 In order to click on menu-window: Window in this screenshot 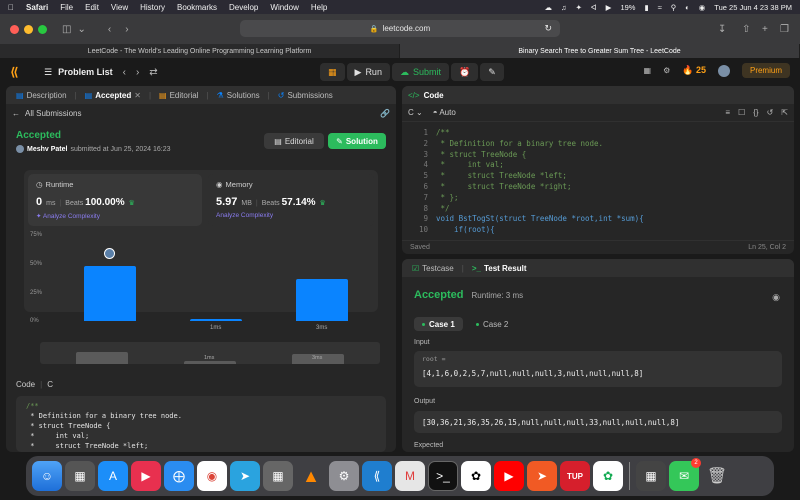, I will do `click(284, 7)`.